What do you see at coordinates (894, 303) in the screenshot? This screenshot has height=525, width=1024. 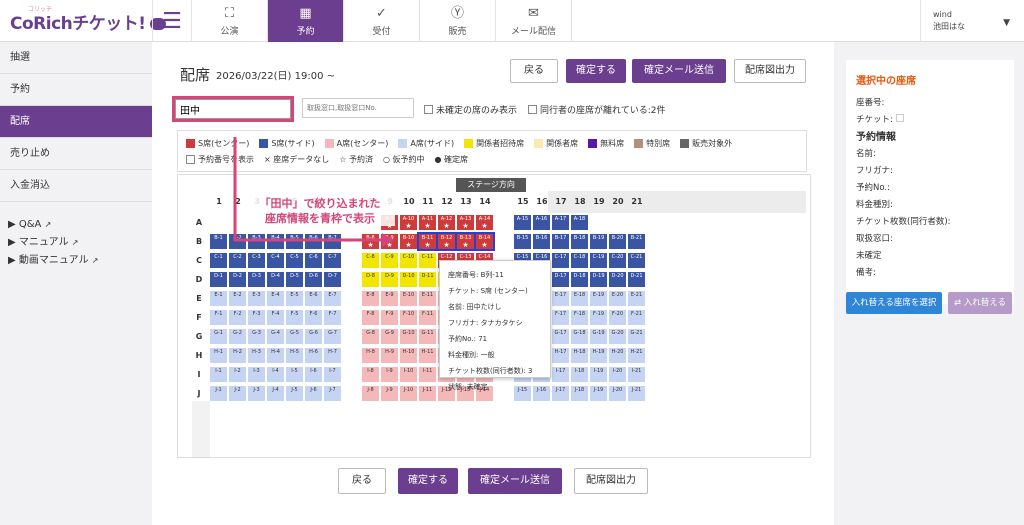 I see `select-swap-seat-button: 入れ替える座席を選択` at bounding box center [894, 303].